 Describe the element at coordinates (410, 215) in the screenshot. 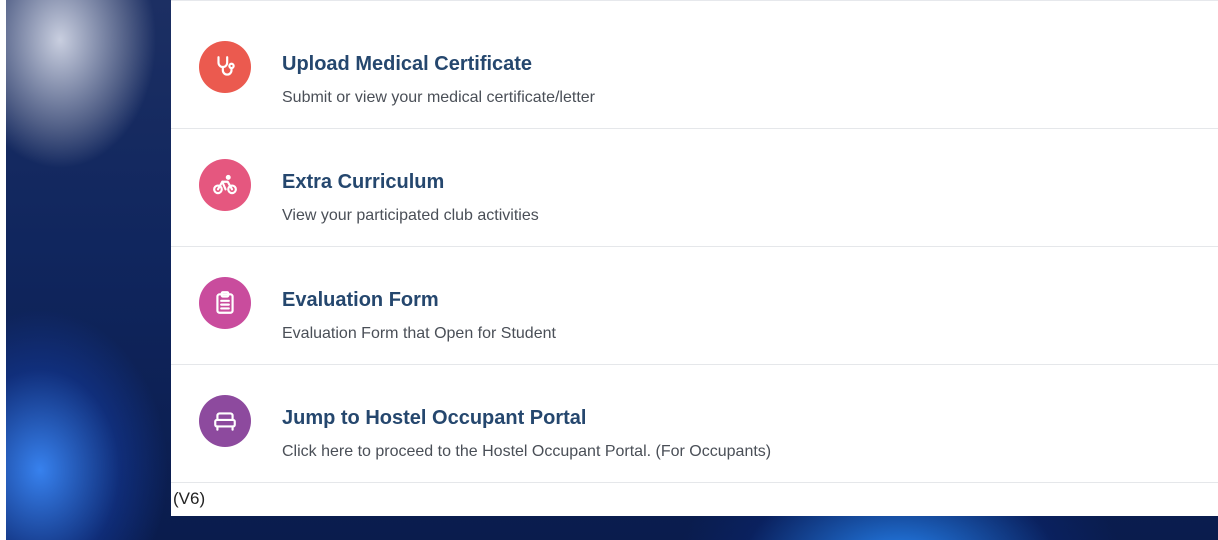

I see `menu-item-subtitle: View your participated club activities` at that location.